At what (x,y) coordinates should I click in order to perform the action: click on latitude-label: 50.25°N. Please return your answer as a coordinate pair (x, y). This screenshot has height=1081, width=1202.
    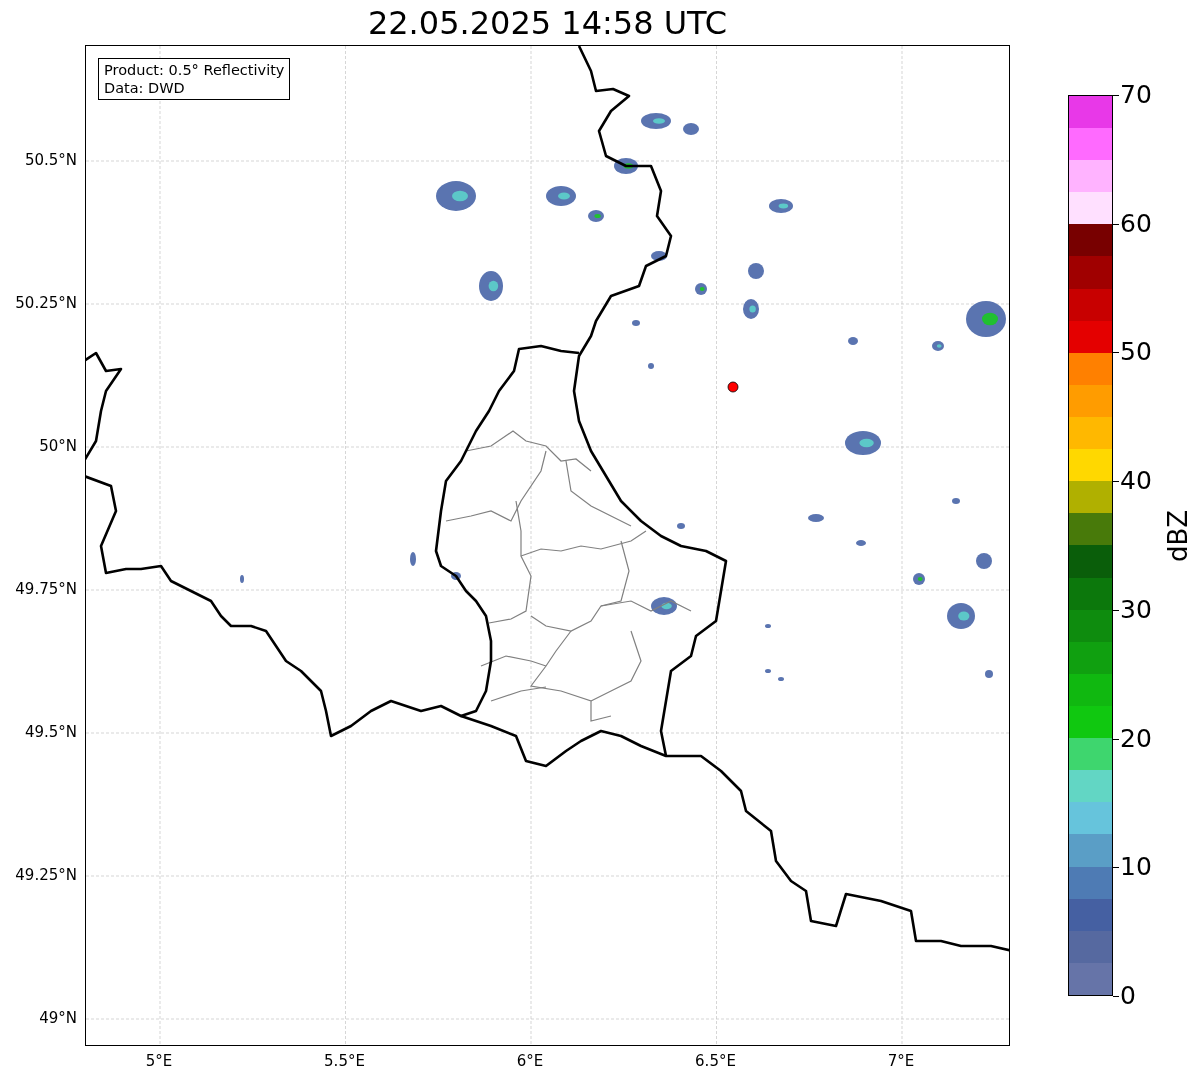
    Looking at the image, I should click on (46, 303).